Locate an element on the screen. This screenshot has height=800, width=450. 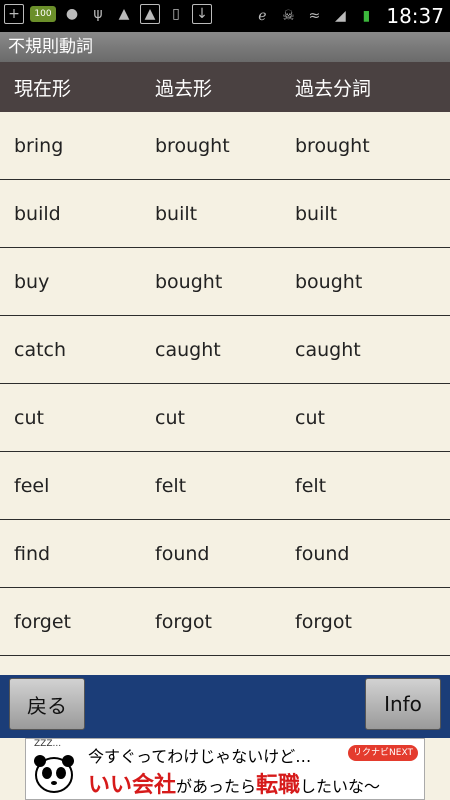
table-row: build built built is located at coordinates (225, 214).